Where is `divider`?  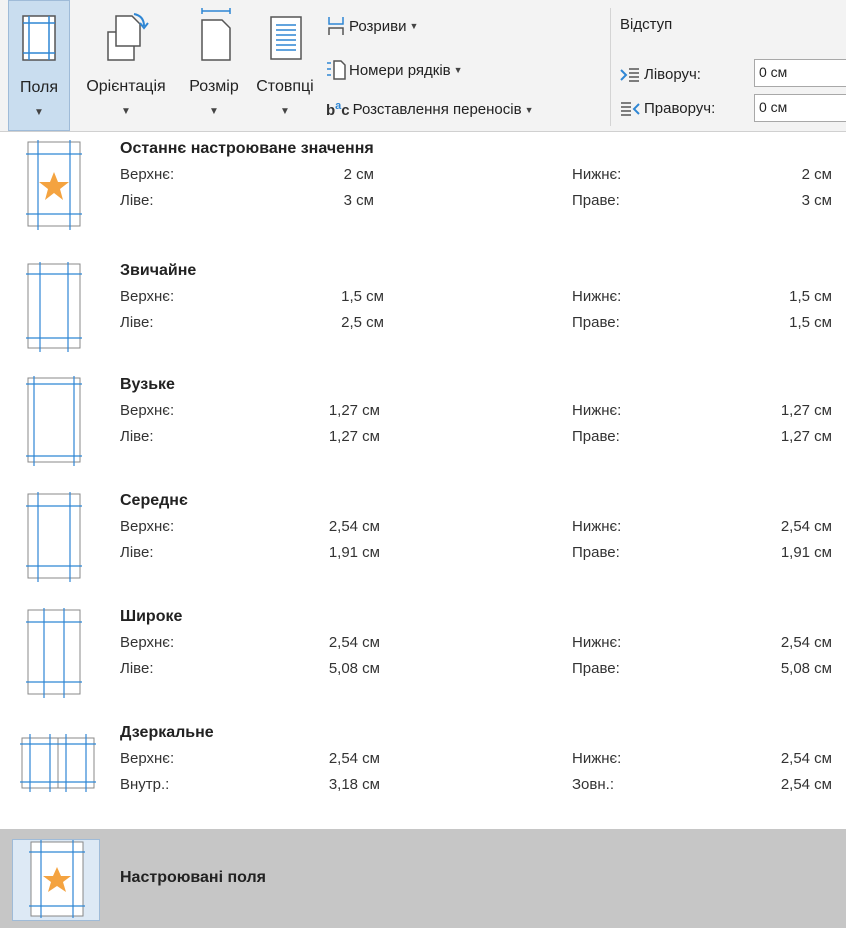 divider is located at coordinates (610, 67).